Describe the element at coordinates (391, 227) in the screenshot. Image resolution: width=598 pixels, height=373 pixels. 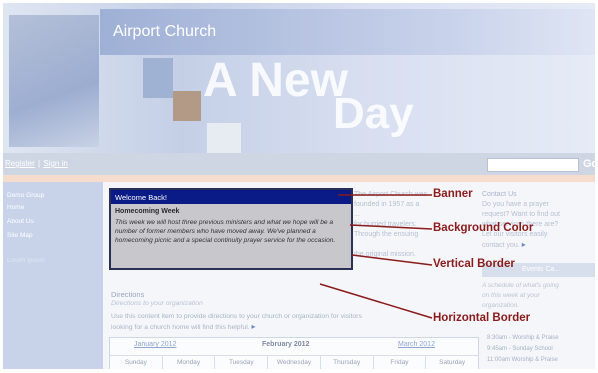
I see `callout-line-background` at that location.